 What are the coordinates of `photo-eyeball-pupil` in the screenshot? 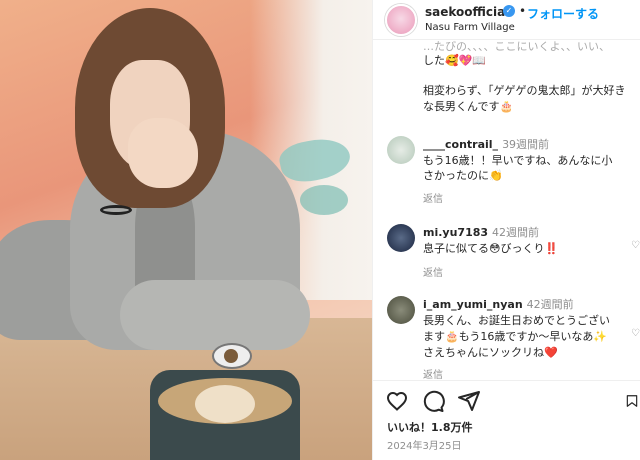 It's located at (231, 356).